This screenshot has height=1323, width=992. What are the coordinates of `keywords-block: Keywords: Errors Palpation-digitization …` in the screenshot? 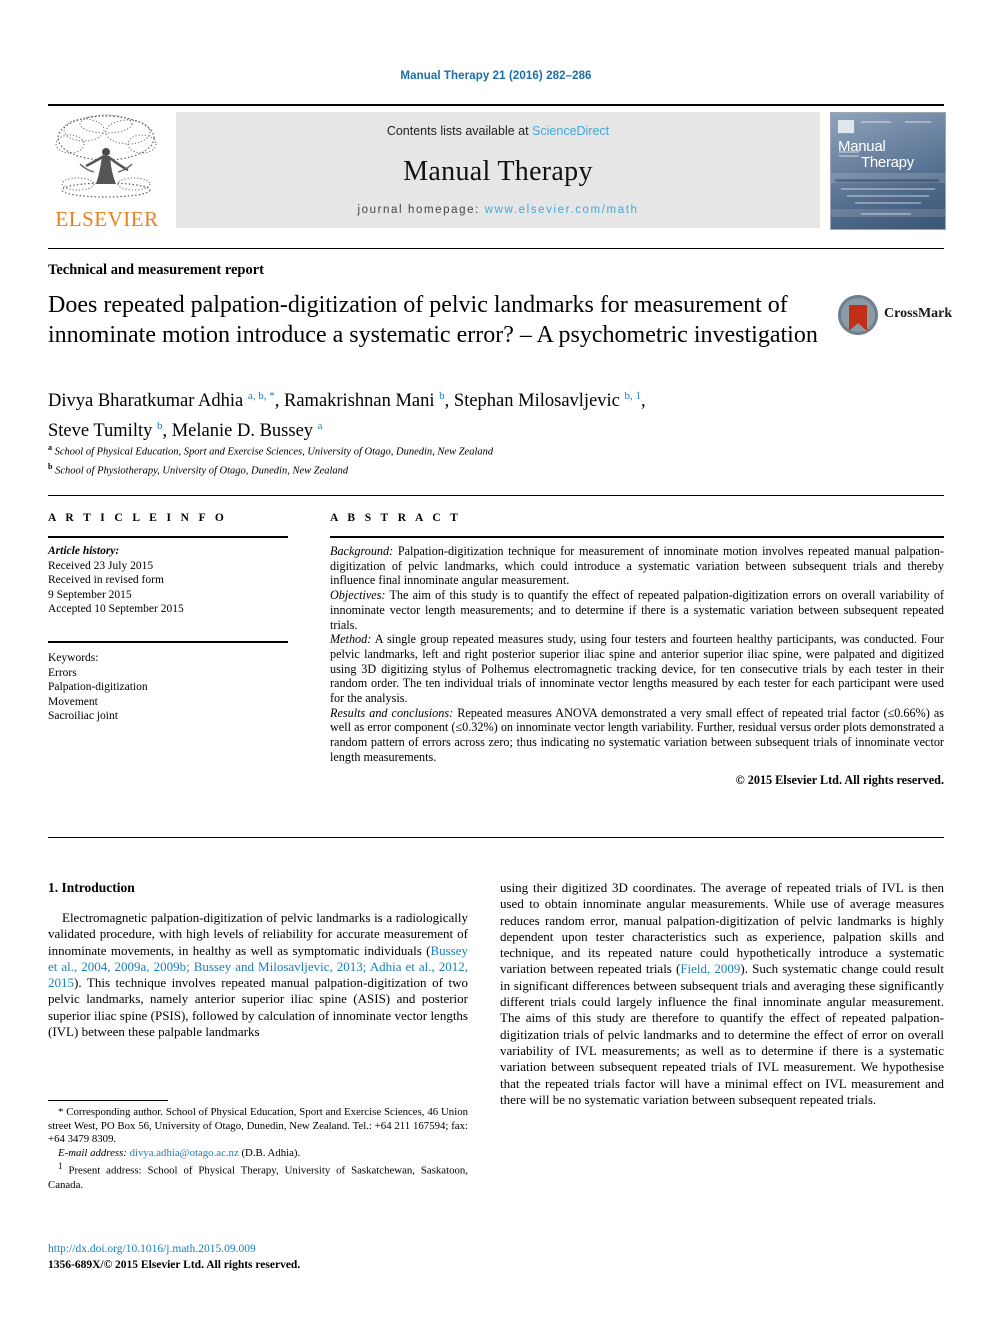 It's located at (168, 687).